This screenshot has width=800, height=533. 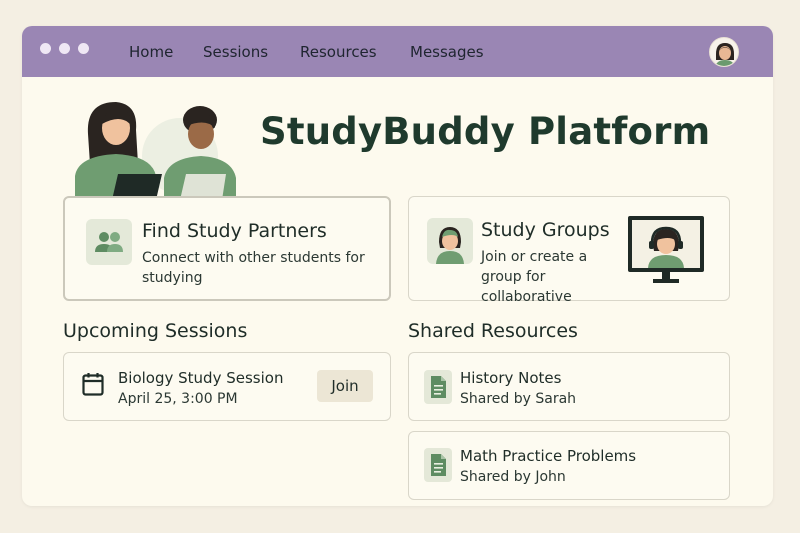 I want to click on students-illustration-icon, so click(x=155, y=151).